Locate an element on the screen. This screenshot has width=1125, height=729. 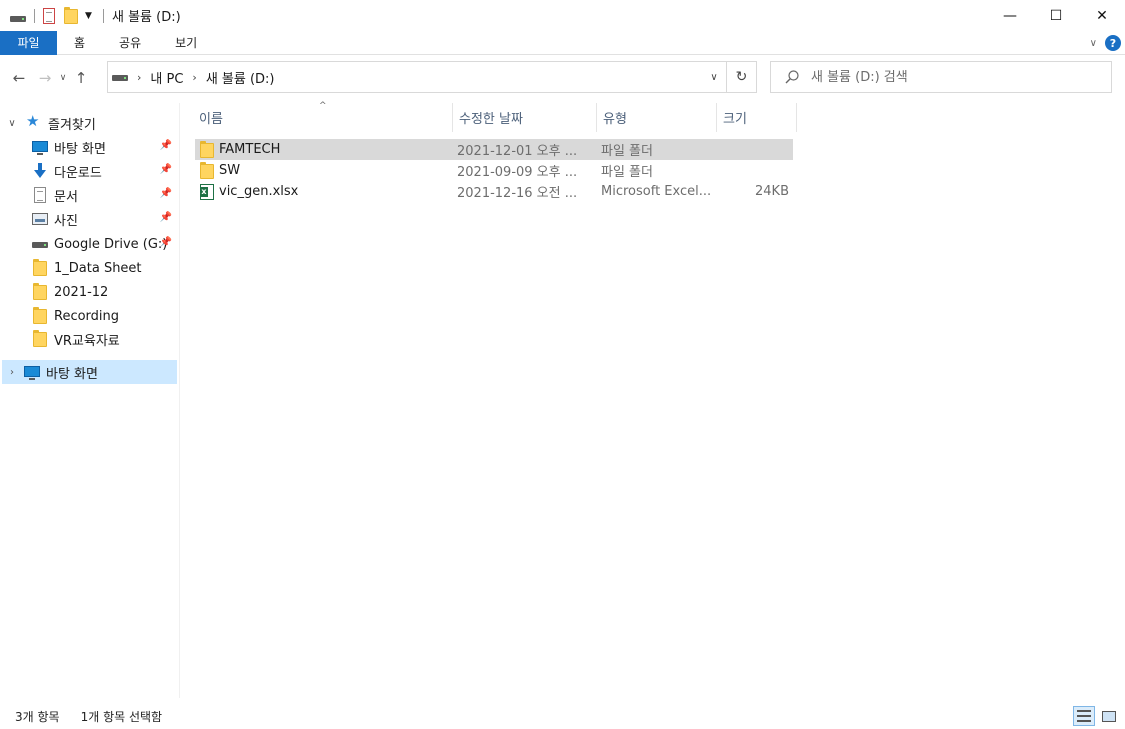
nav-label: 다운로드 is located at coordinates (78, 173).